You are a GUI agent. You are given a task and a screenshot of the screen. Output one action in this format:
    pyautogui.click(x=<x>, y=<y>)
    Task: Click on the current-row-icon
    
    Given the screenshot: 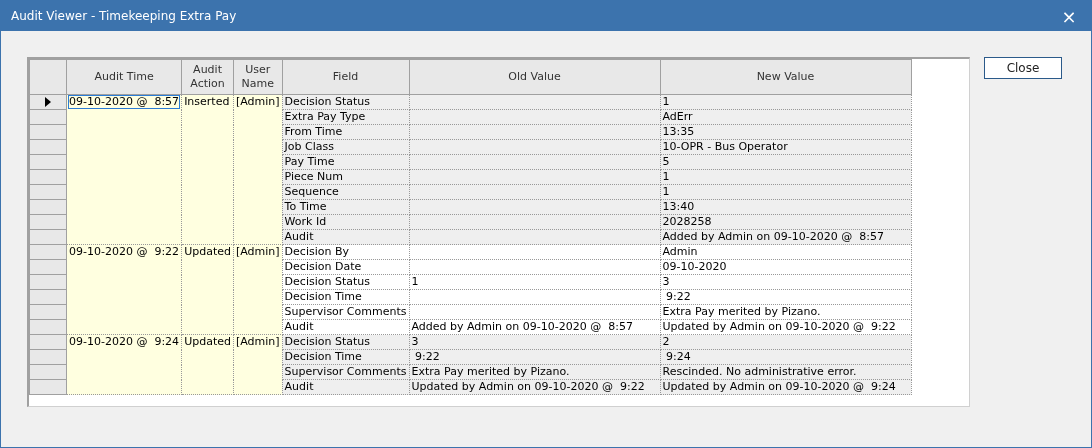 What is the action you would take?
    pyautogui.click(x=48, y=102)
    